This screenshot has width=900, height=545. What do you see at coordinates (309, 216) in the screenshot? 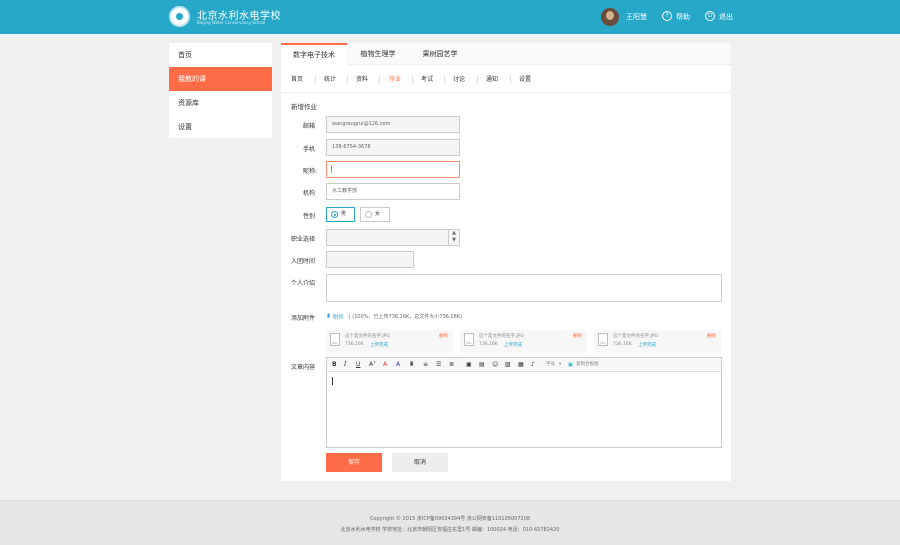
I see `gender-label: 性别` at bounding box center [309, 216].